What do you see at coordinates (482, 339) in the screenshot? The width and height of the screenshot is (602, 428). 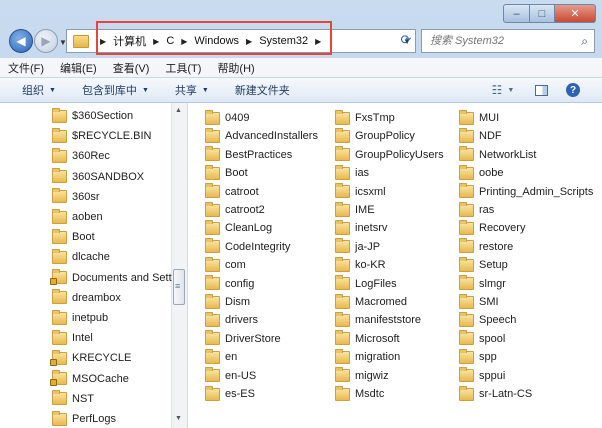 I see `folder-item: spool` at bounding box center [482, 339].